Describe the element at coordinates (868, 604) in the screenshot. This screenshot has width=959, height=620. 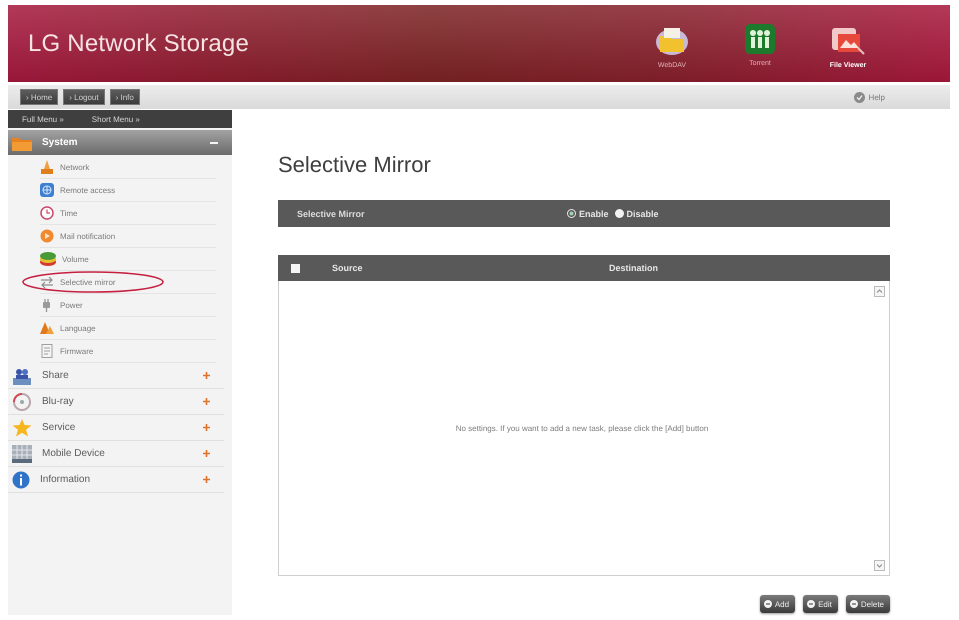
I see `delete-button: Delete` at that location.